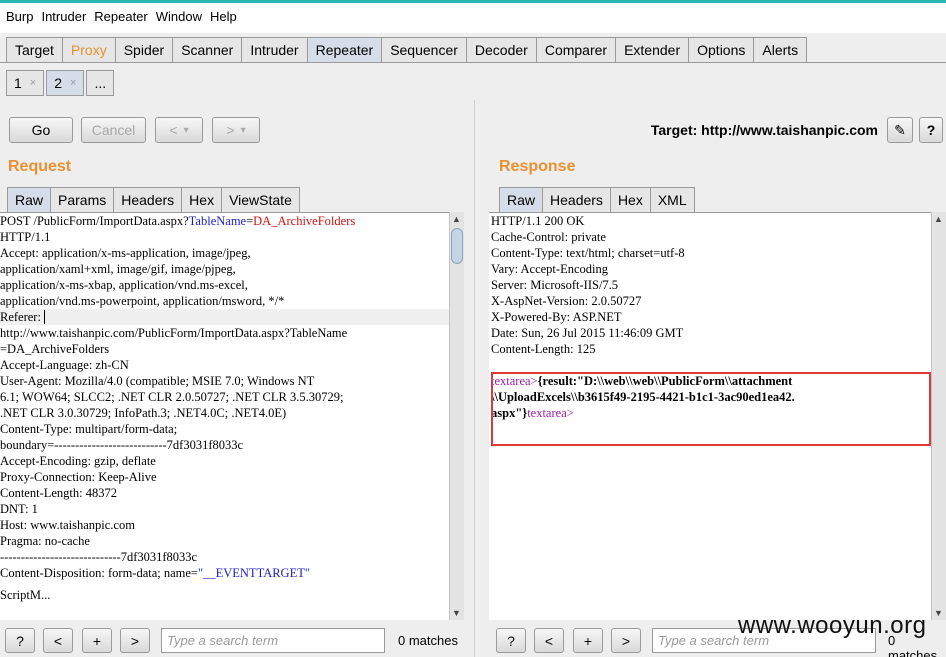  What do you see at coordinates (630, 199) in the screenshot?
I see `response-tab-hex: Hex` at bounding box center [630, 199].